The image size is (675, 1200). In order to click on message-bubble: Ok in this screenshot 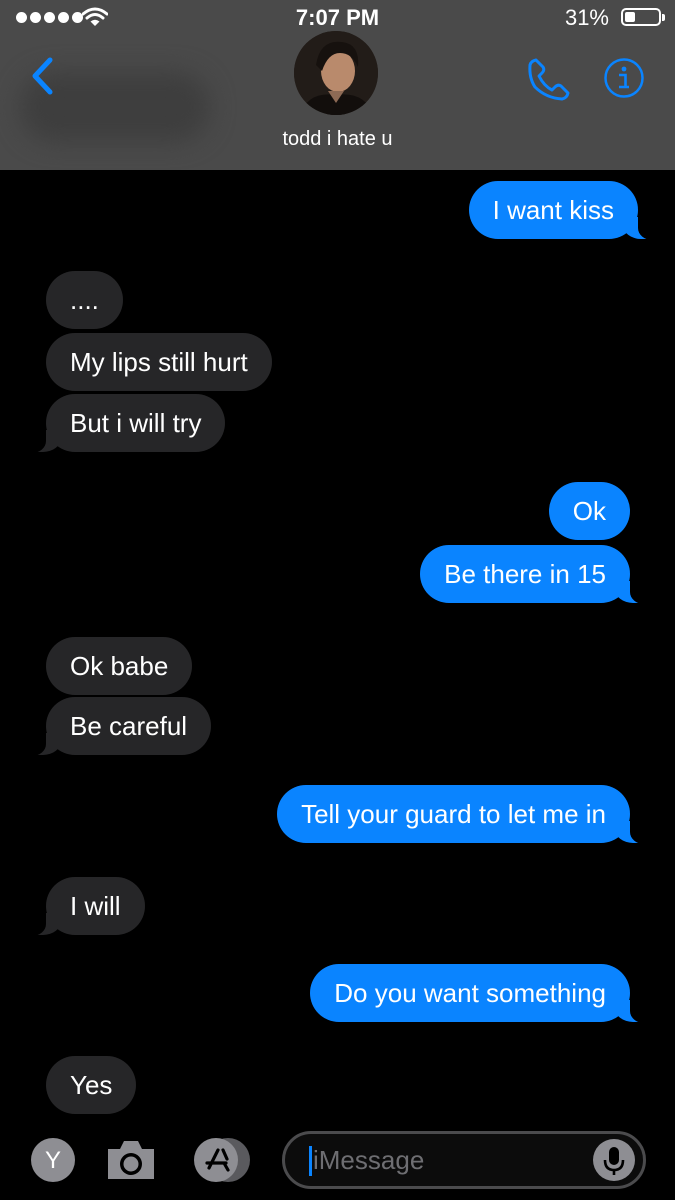, I will do `click(589, 511)`.